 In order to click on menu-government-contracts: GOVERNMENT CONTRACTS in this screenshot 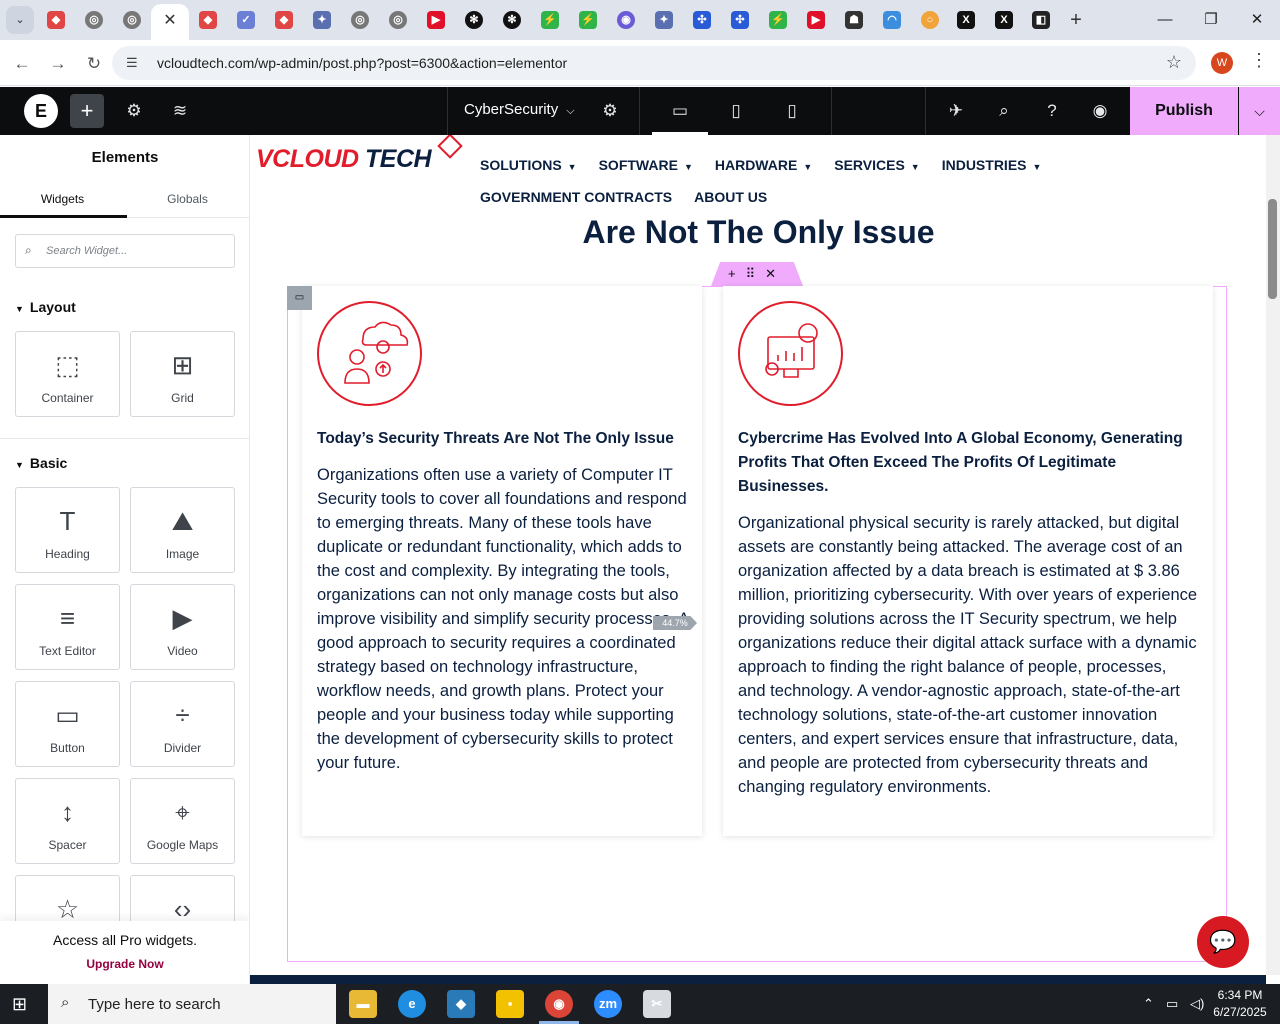, I will do `click(576, 197)`.